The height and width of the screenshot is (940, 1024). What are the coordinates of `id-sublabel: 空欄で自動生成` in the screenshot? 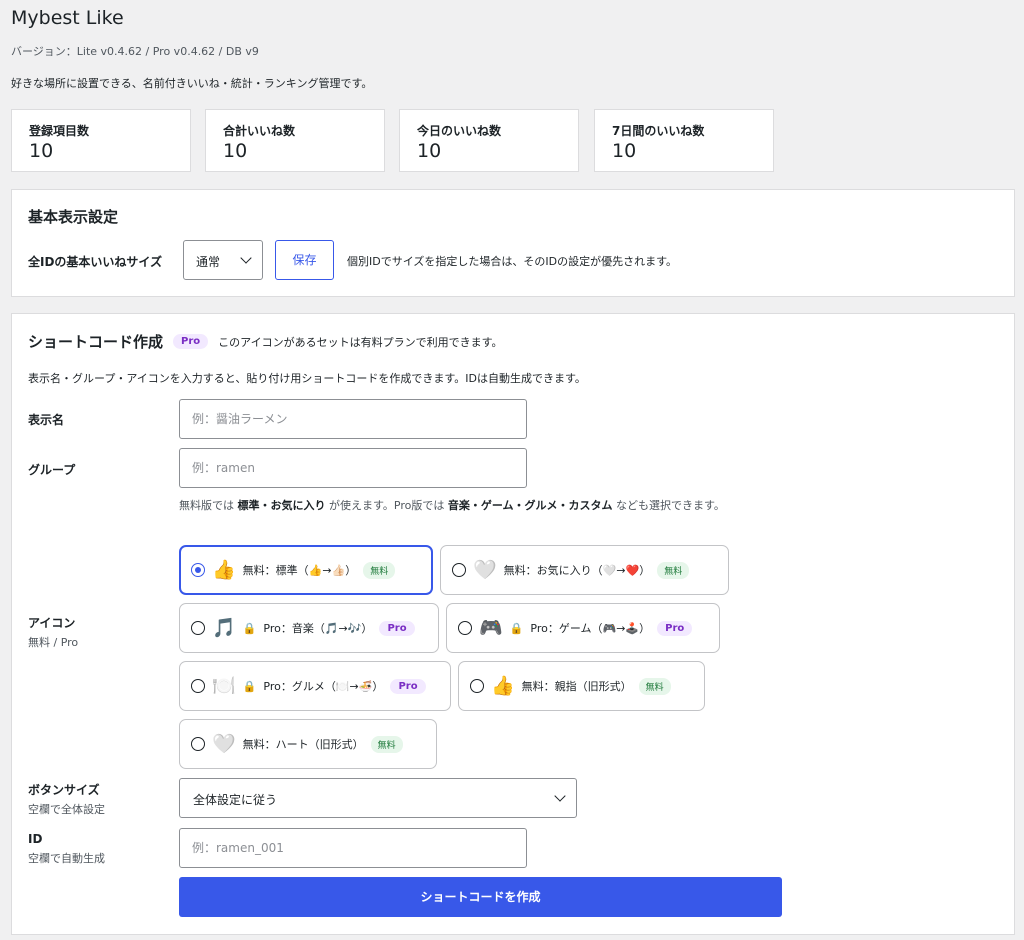 It's located at (66, 858).